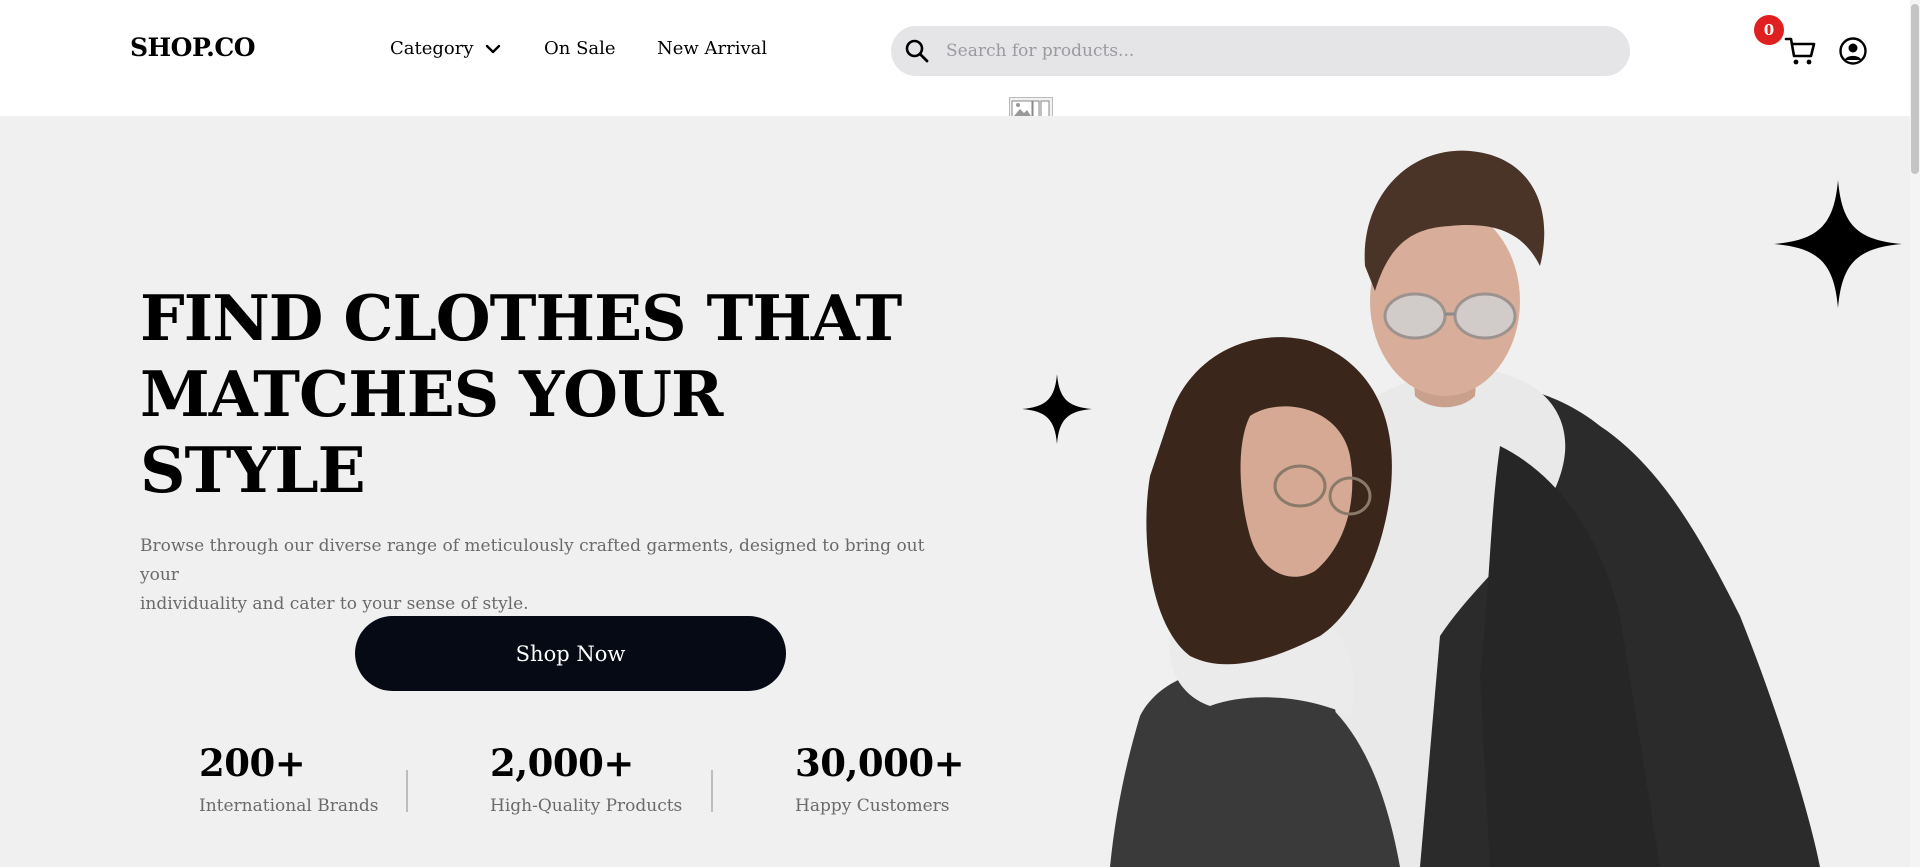 The image size is (1920, 867). I want to click on main-nav: Category On Sale New Arrival, so click(578, 48).